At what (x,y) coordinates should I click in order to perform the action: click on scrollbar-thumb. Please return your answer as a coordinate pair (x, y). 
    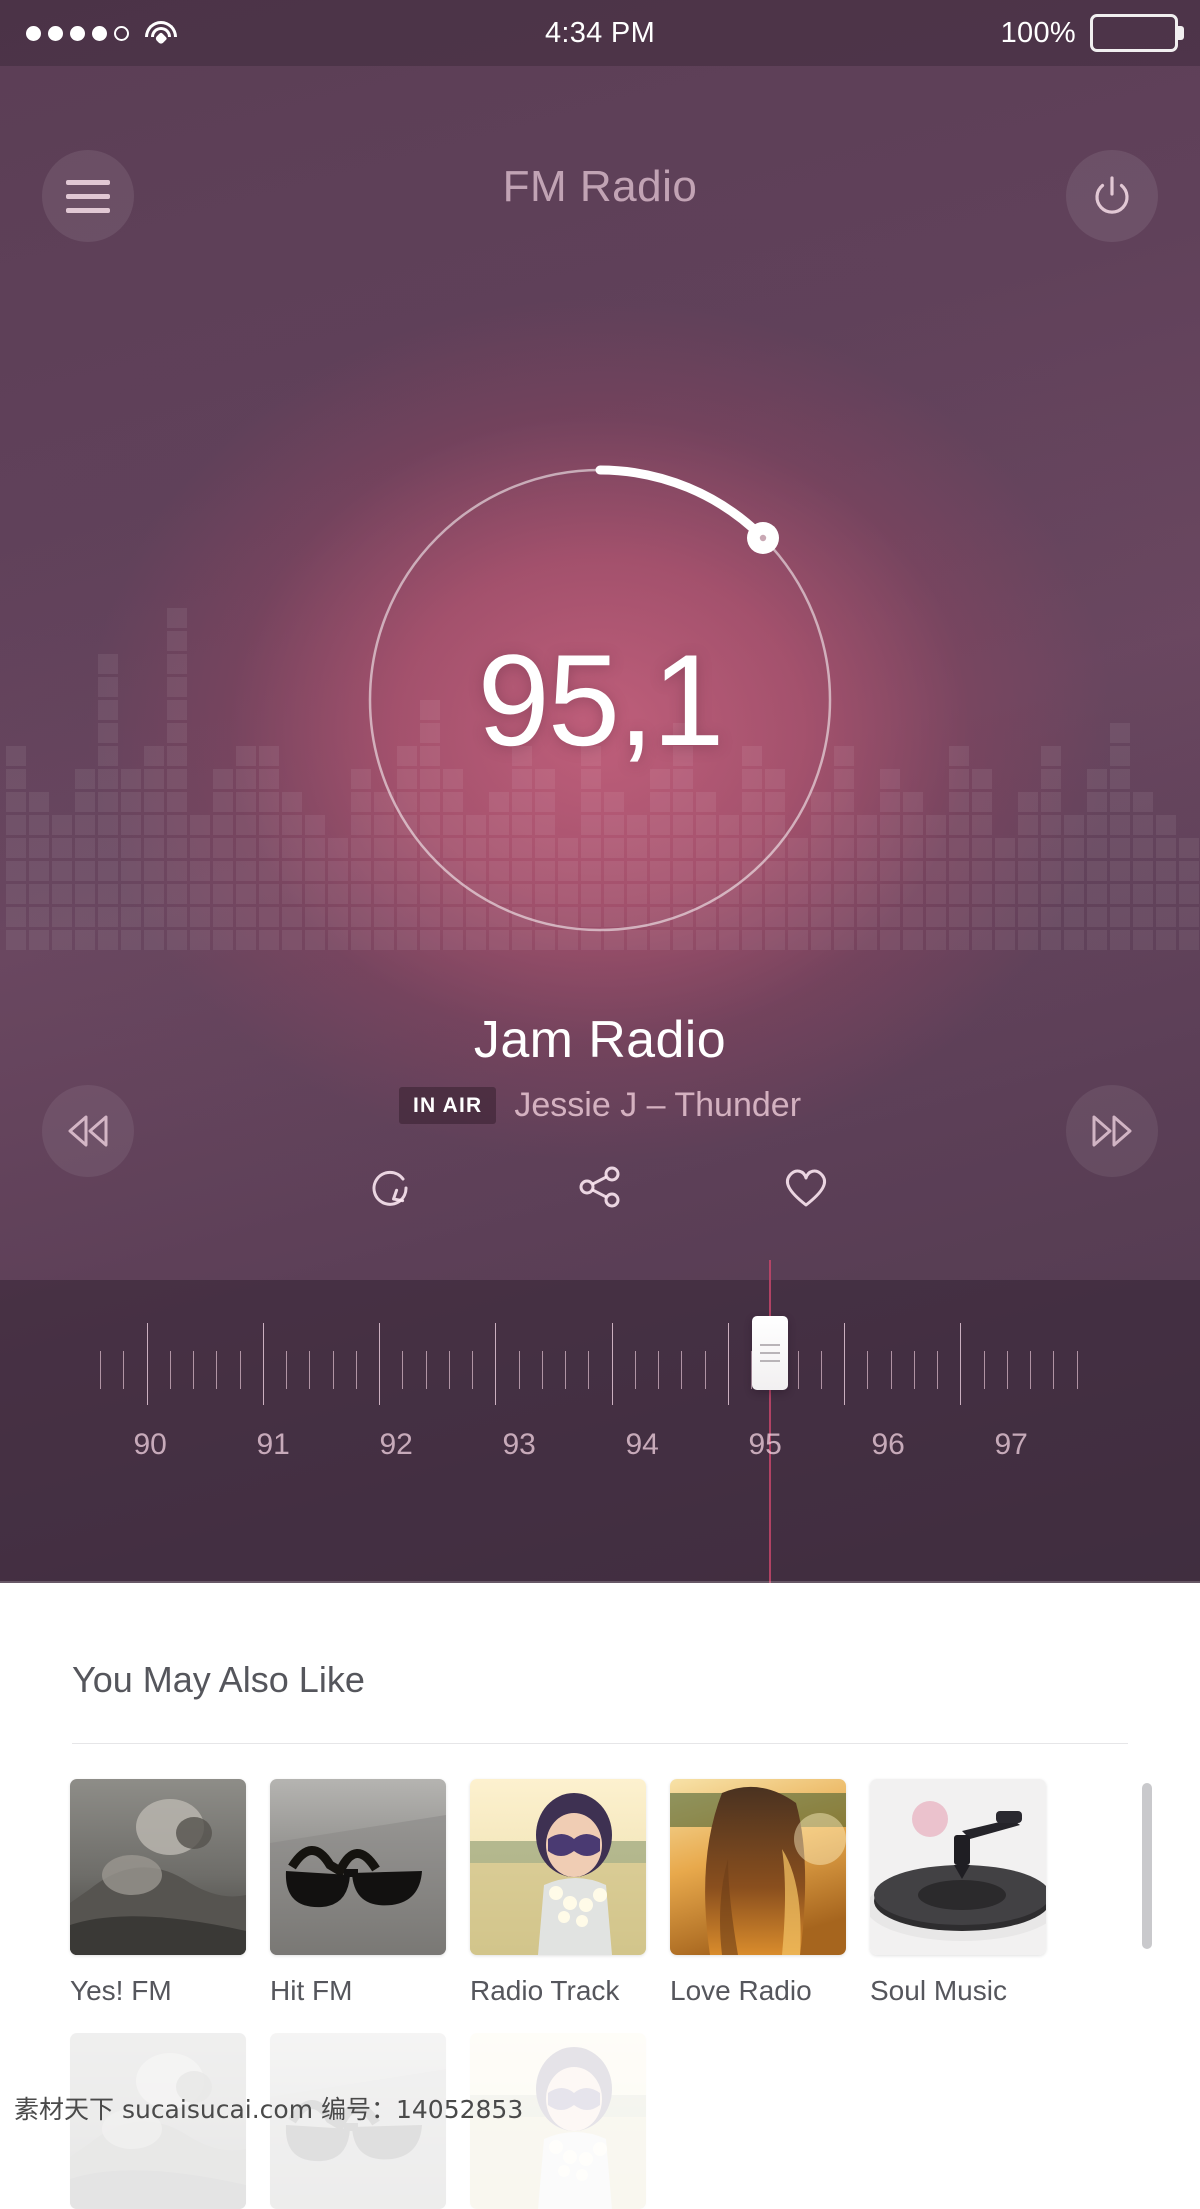
    Looking at the image, I should click on (1147, 1866).